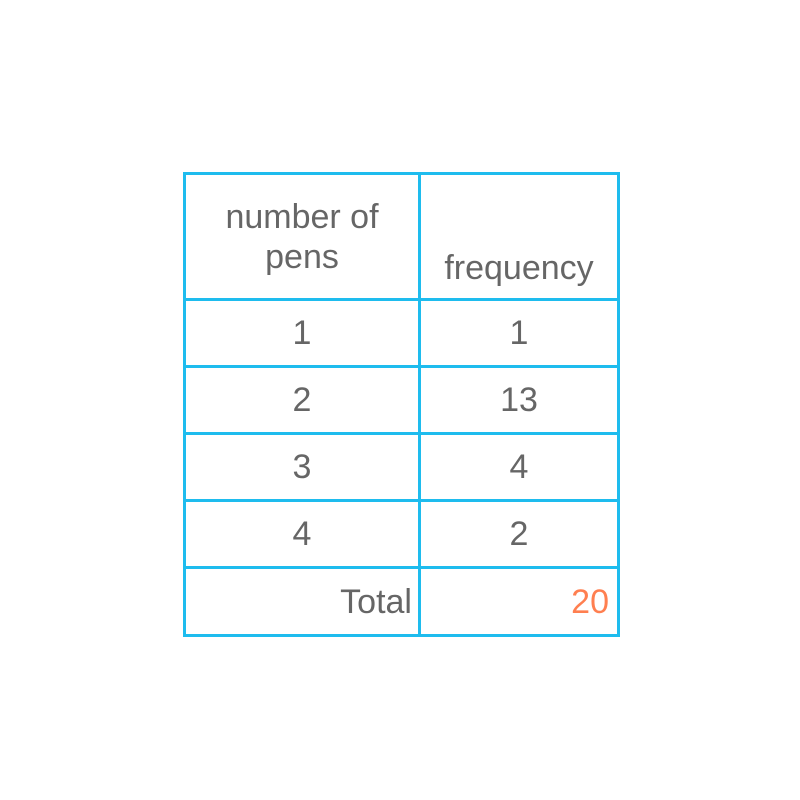 This screenshot has height=800, width=800. Describe the element at coordinates (302, 534) in the screenshot. I see `pens-cell: 4` at that location.